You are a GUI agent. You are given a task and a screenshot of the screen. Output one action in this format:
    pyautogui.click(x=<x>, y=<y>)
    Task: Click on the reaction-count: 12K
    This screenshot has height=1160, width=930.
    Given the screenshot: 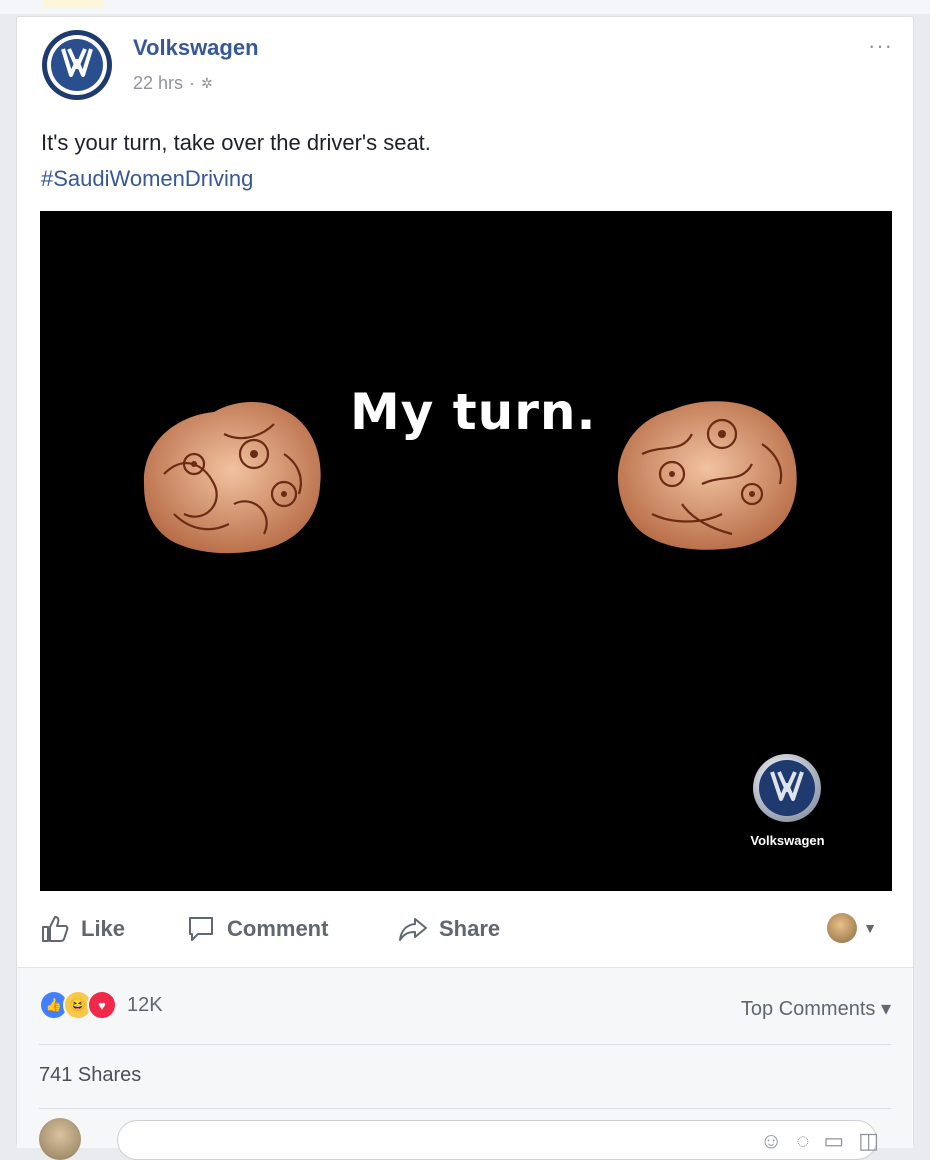 What is the action you would take?
    pyautogui.click(x=145, y=1004)
    